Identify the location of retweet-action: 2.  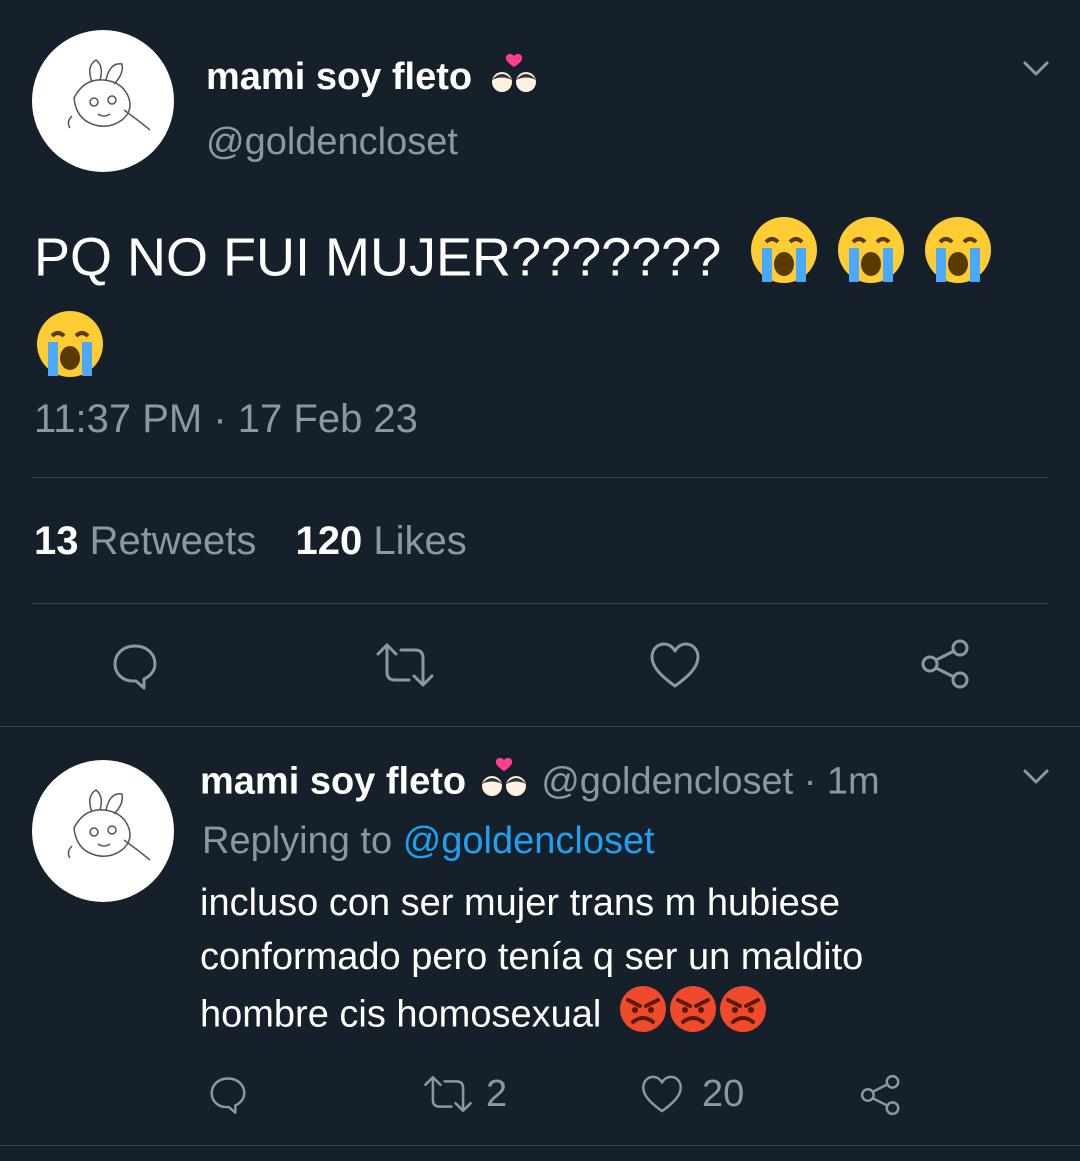
(464, 1094).